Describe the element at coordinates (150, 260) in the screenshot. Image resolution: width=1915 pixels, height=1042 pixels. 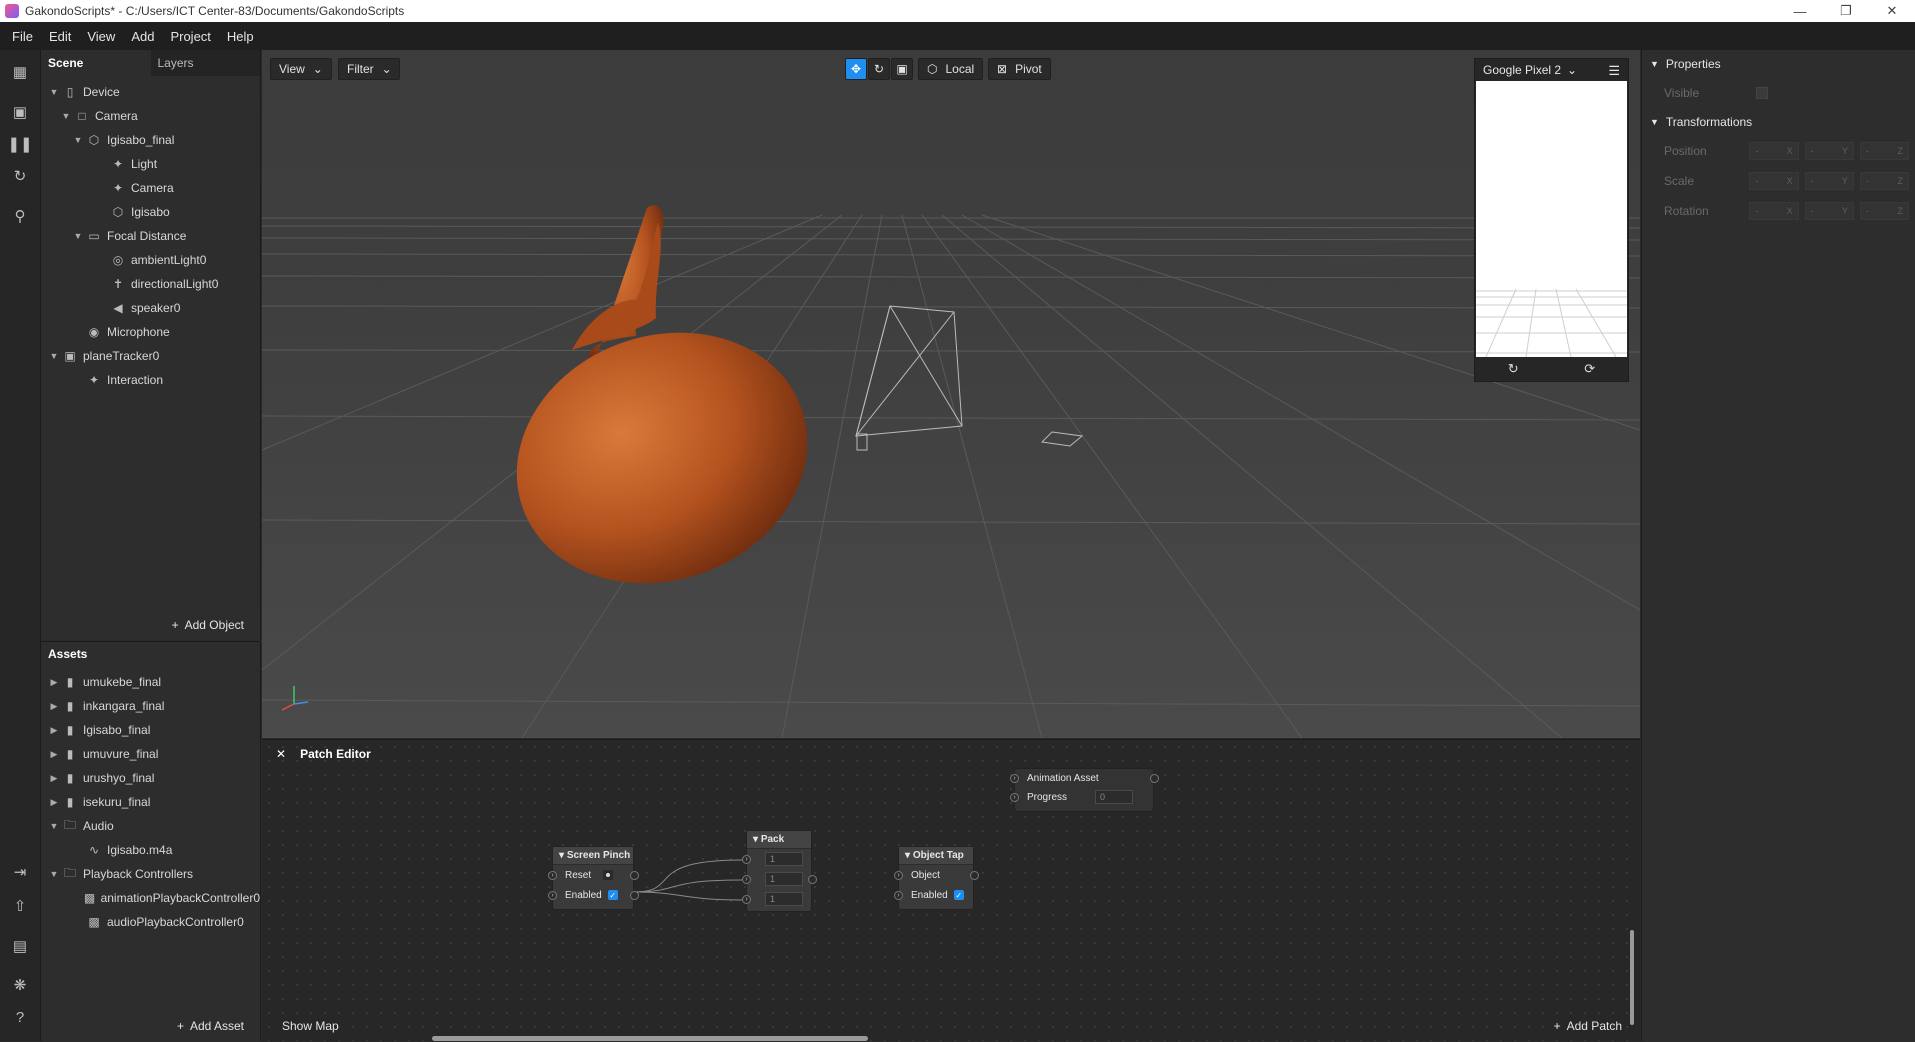
I see `tree-item-ambient-light: ◎ ambientLight0` at that location.